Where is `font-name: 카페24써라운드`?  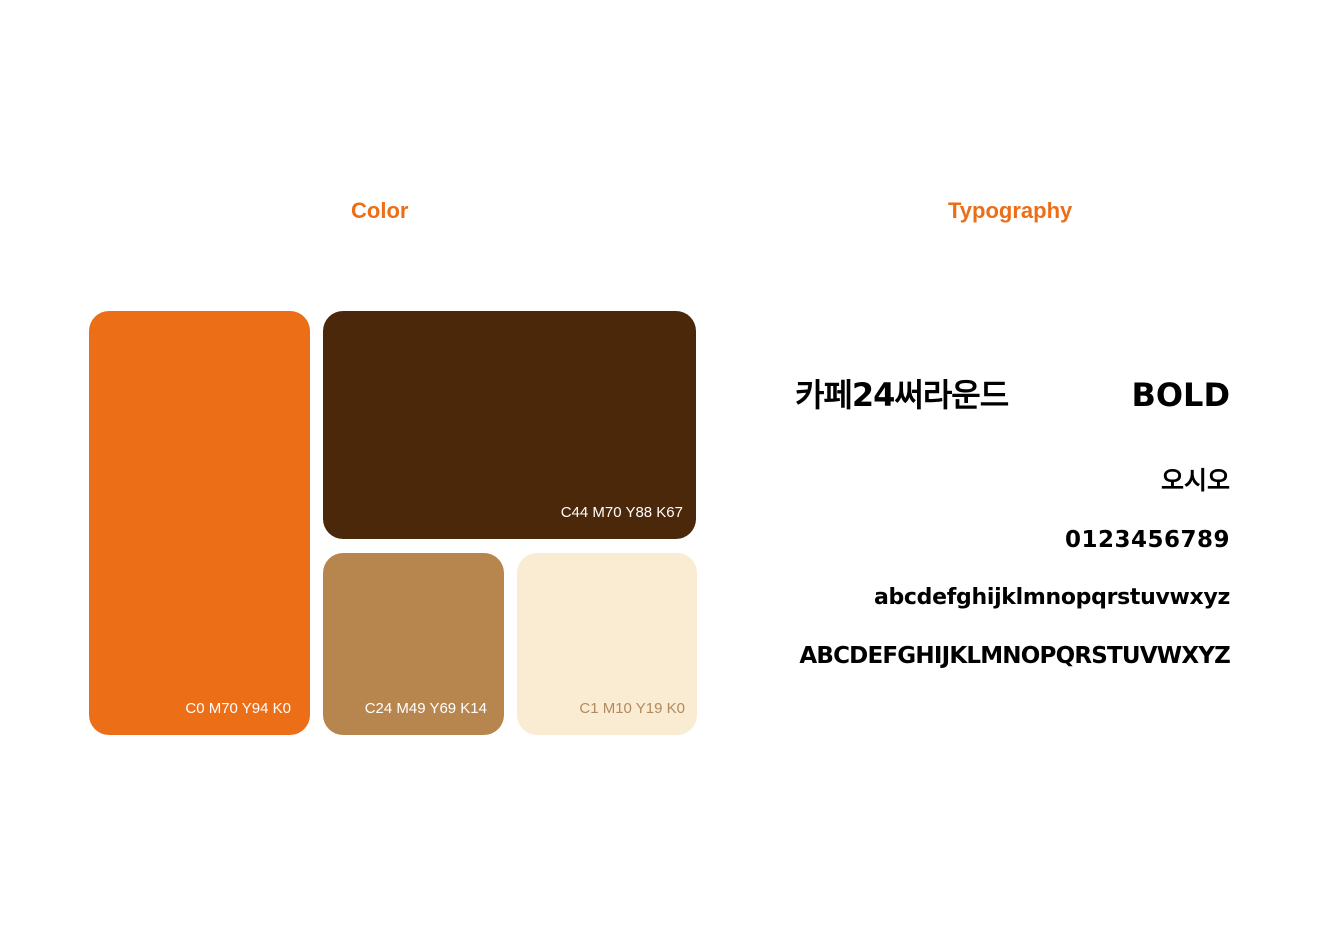 font-name: 카페24써라운드 is located at coordinates (902, 395).